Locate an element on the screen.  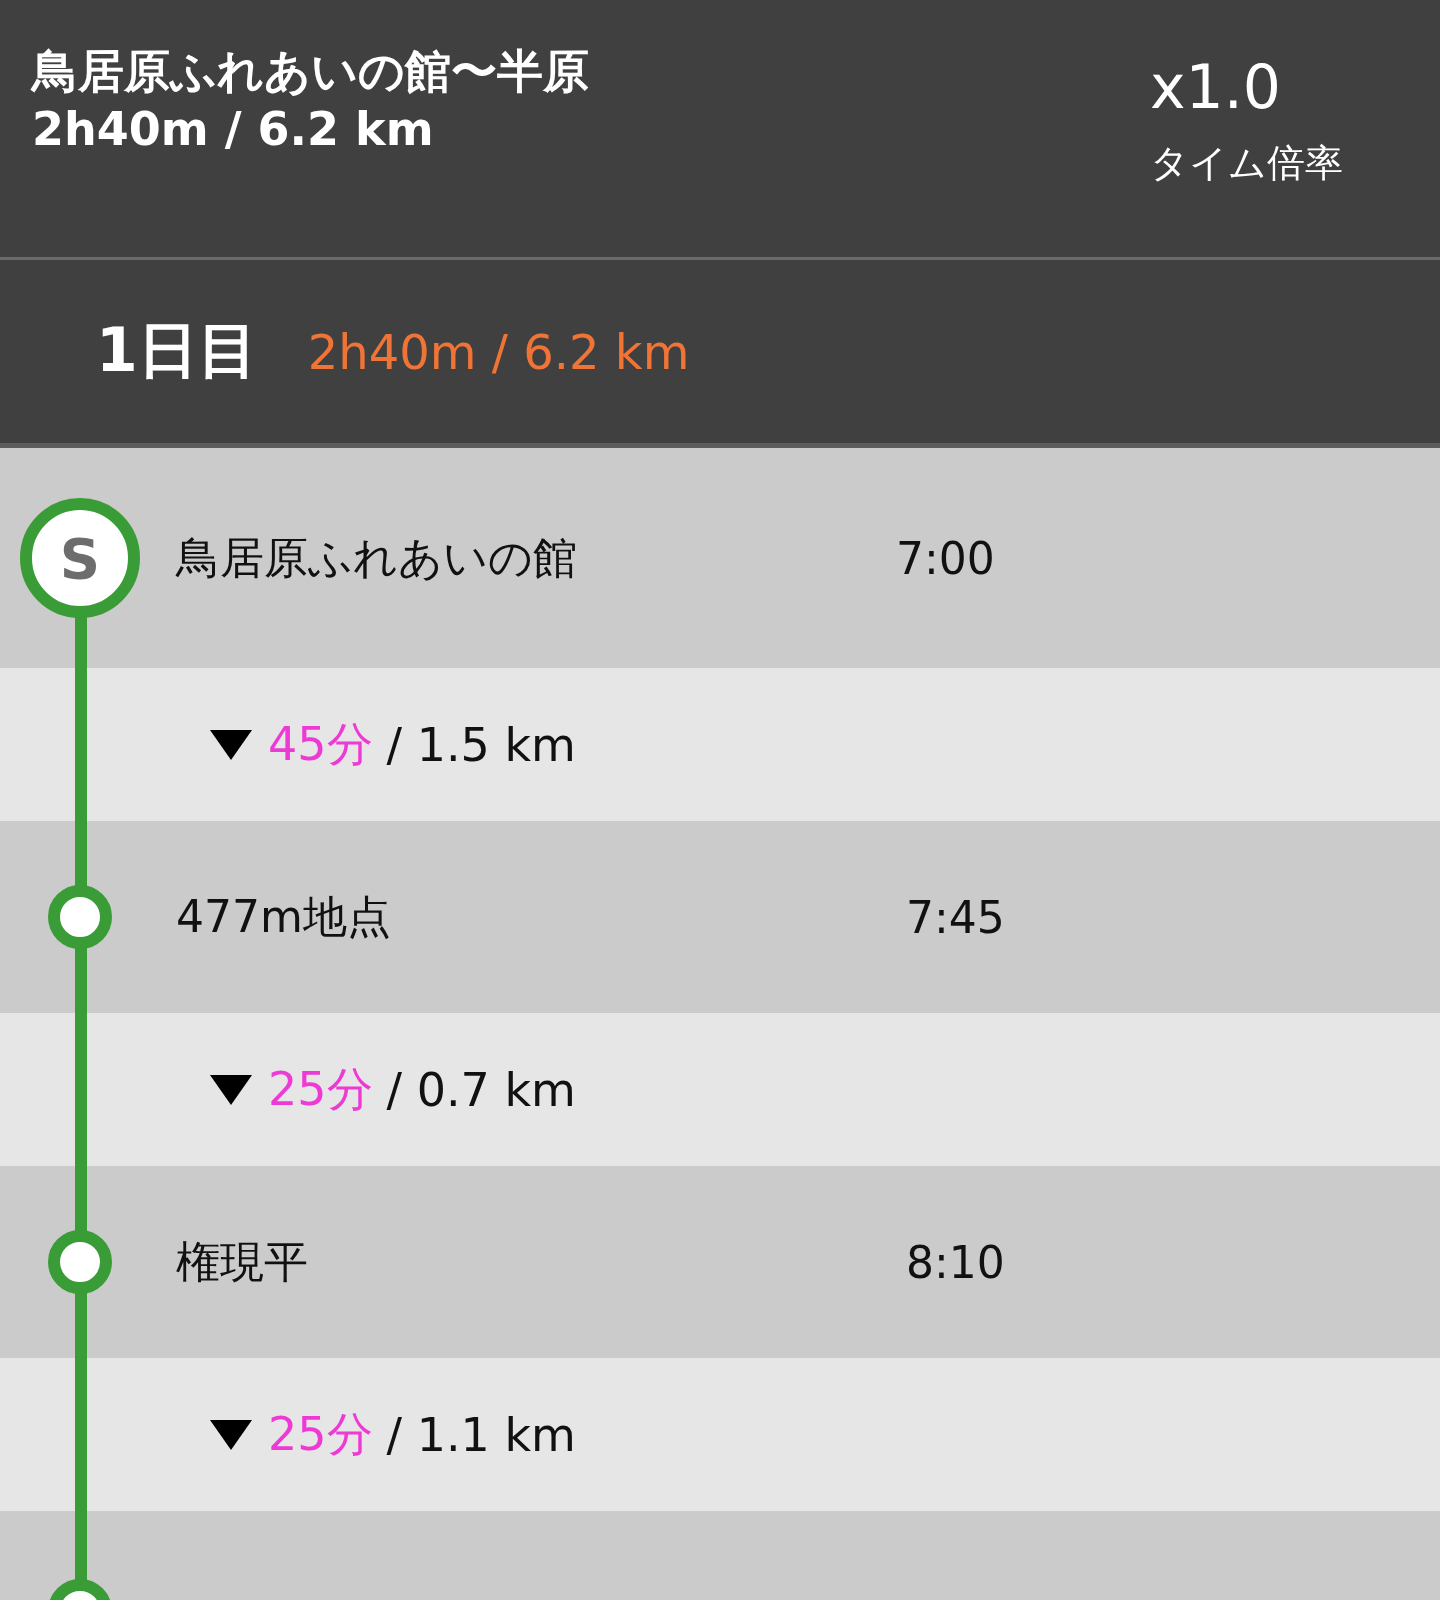
day-label: 1日目 is located at coordinates (177, 350).